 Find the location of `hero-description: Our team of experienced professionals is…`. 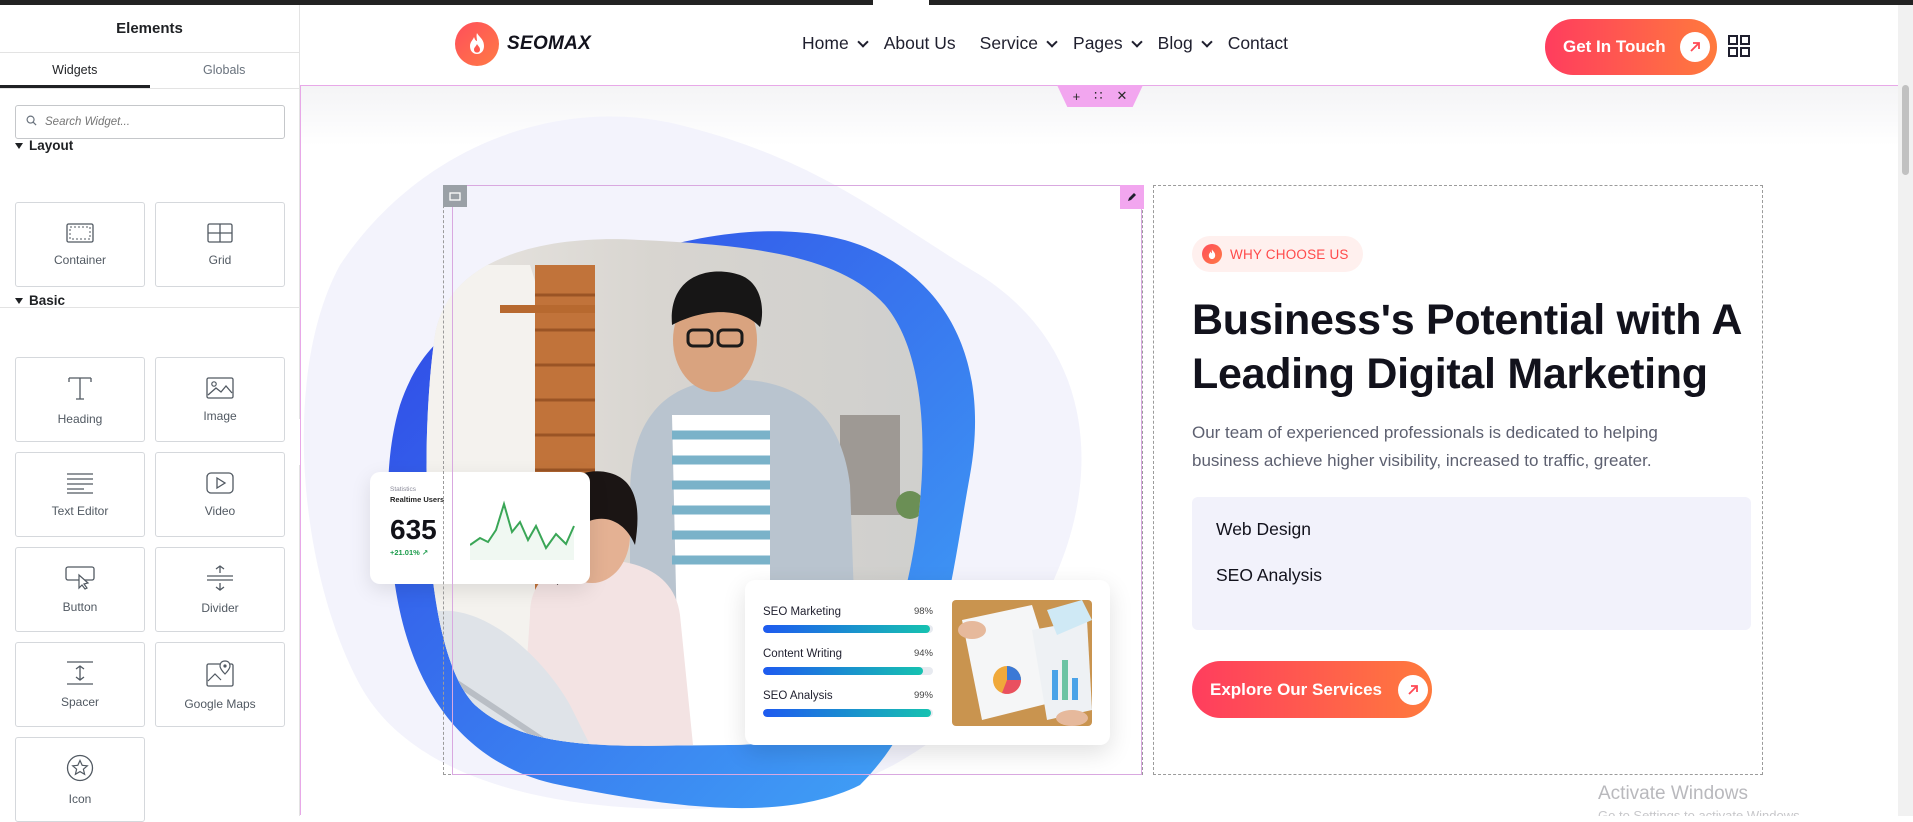

hero-description: Our team of experienced professionals is… is located at coordinates (1425, 446).